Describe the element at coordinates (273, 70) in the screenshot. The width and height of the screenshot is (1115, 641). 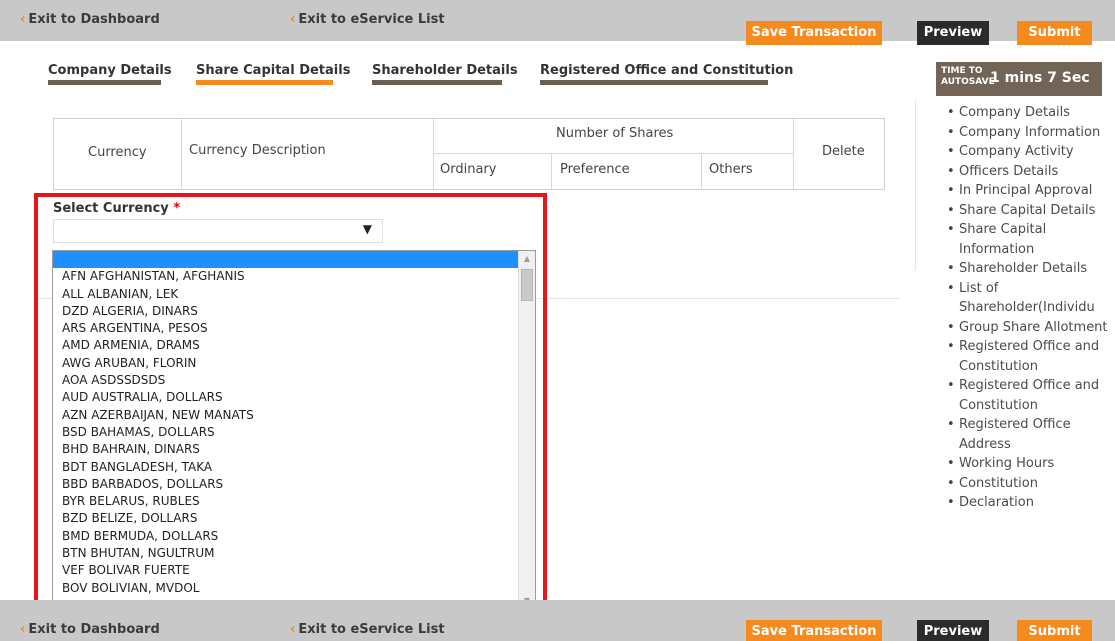
I see `tab-label: Share Capital Details` at that location.